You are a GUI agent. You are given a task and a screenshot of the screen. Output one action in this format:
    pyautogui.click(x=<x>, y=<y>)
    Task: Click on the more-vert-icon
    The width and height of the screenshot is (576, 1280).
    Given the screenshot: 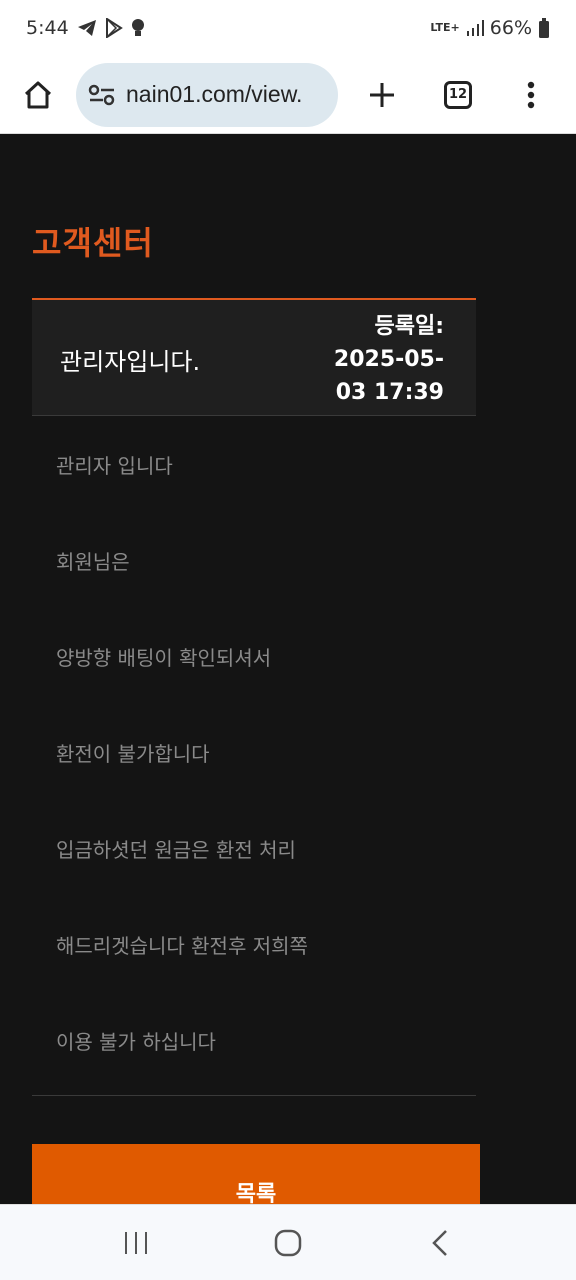 What is the action you would take?
    pyautogui.click(x=531, y=94)
    